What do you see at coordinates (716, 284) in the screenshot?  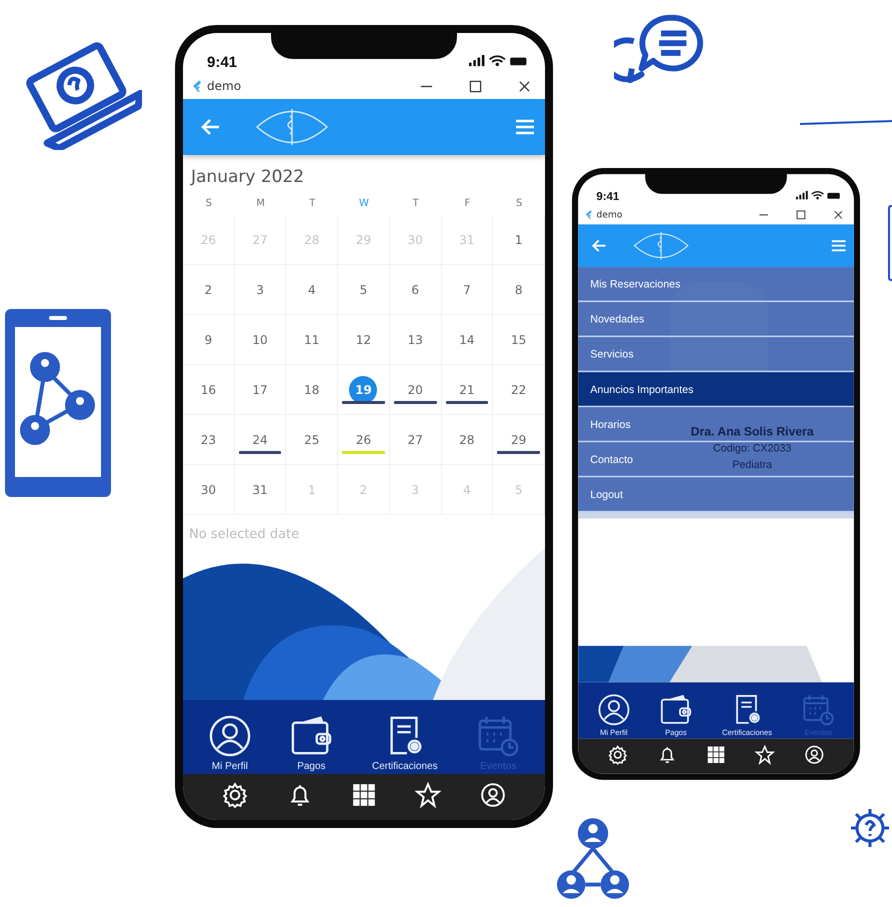 I see `menu-item: Mis Reservaciones` at bounding box center [716, 284].